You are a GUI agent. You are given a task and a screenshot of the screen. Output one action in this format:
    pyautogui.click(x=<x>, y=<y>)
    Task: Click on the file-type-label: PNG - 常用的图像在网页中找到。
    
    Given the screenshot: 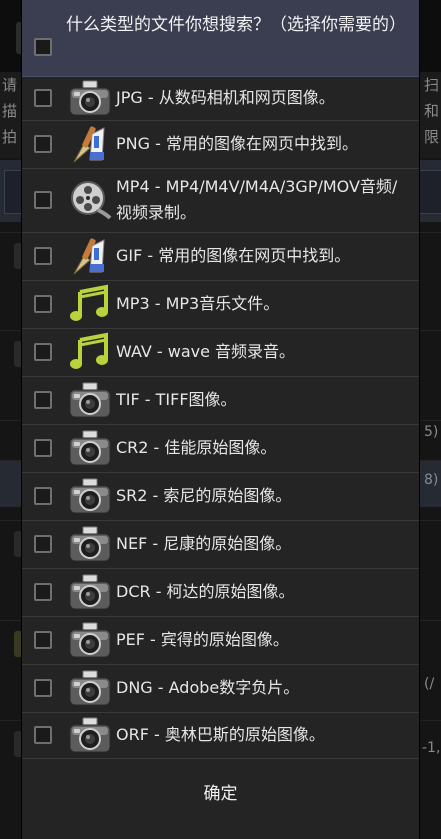 What is the action you would take?
    pyautogui.click(x=237, y=143)
    